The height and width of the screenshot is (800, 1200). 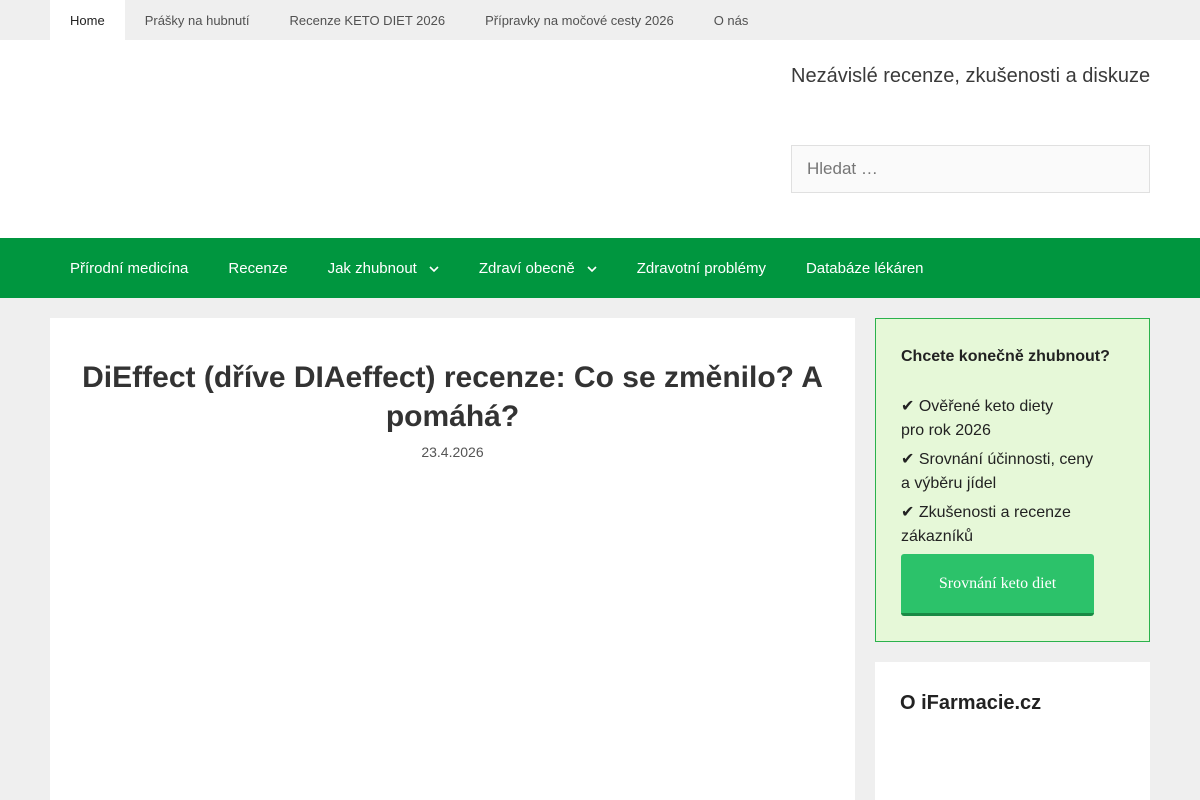 What do you see at coordinates (731, 20) in the screenshot?
I see `top-nav-item-o-nas: O nás` at bounding box center [731, 20].